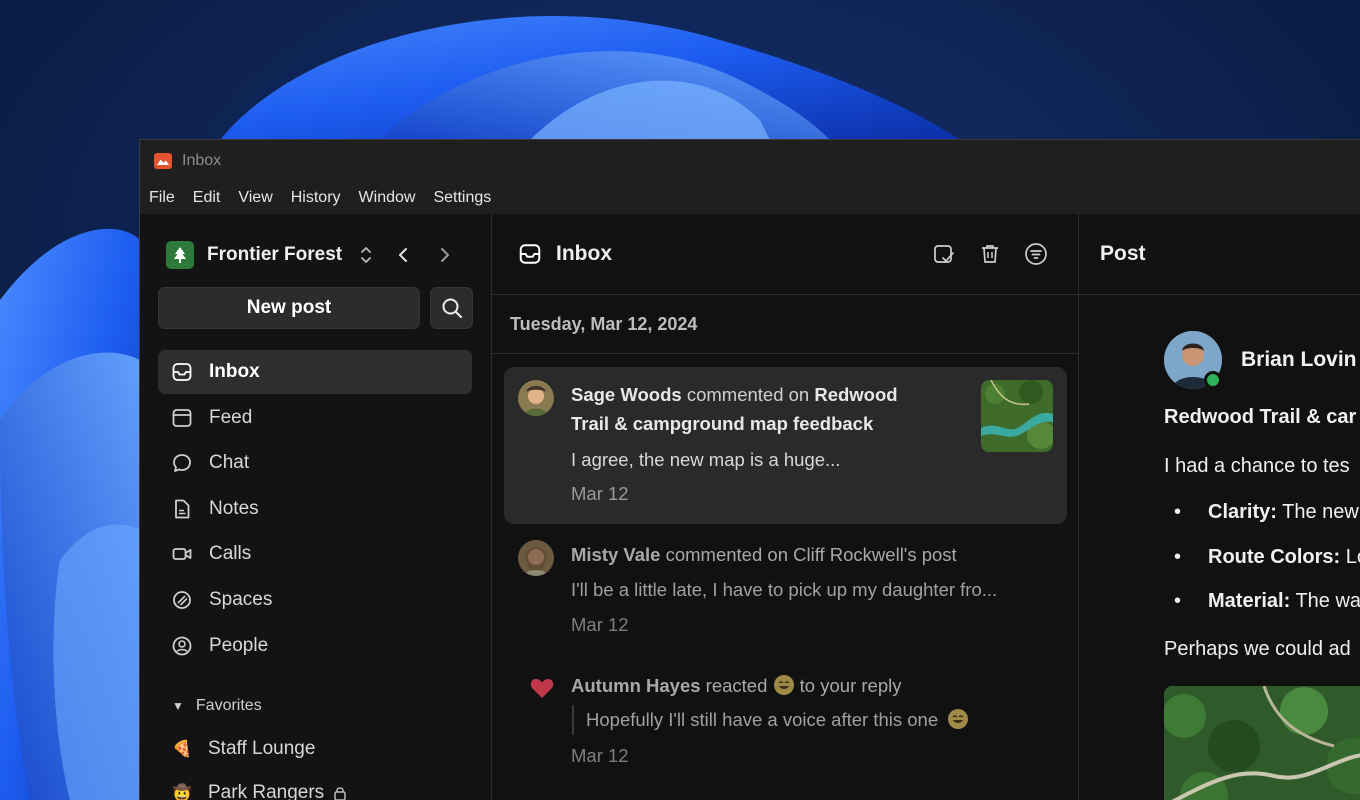 The height and width of the screenshot is (800, 1360). I want to click on sidebar-item-people: People, so click(315, 646).